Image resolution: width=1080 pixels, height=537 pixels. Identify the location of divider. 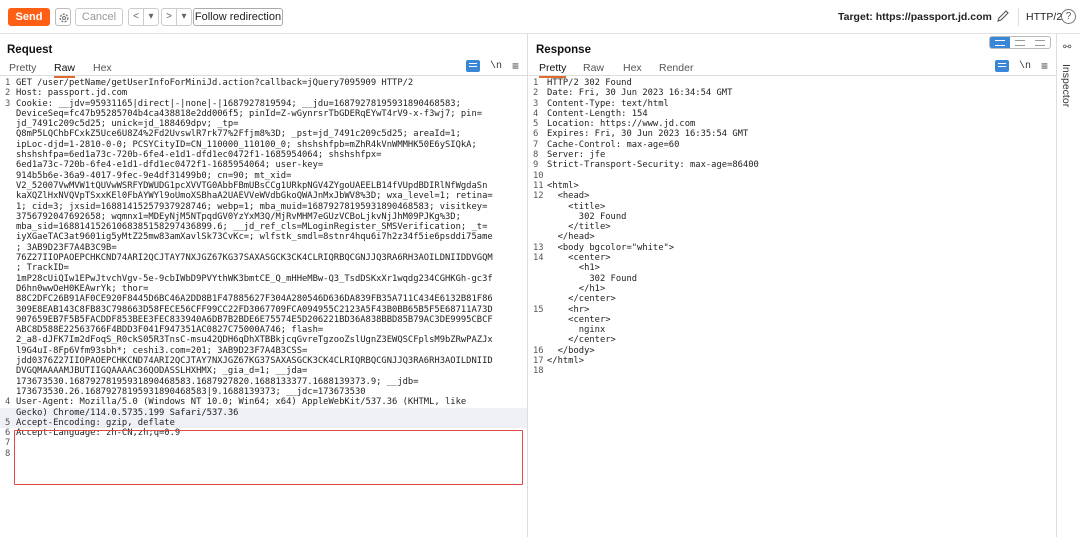
(1018, 17).